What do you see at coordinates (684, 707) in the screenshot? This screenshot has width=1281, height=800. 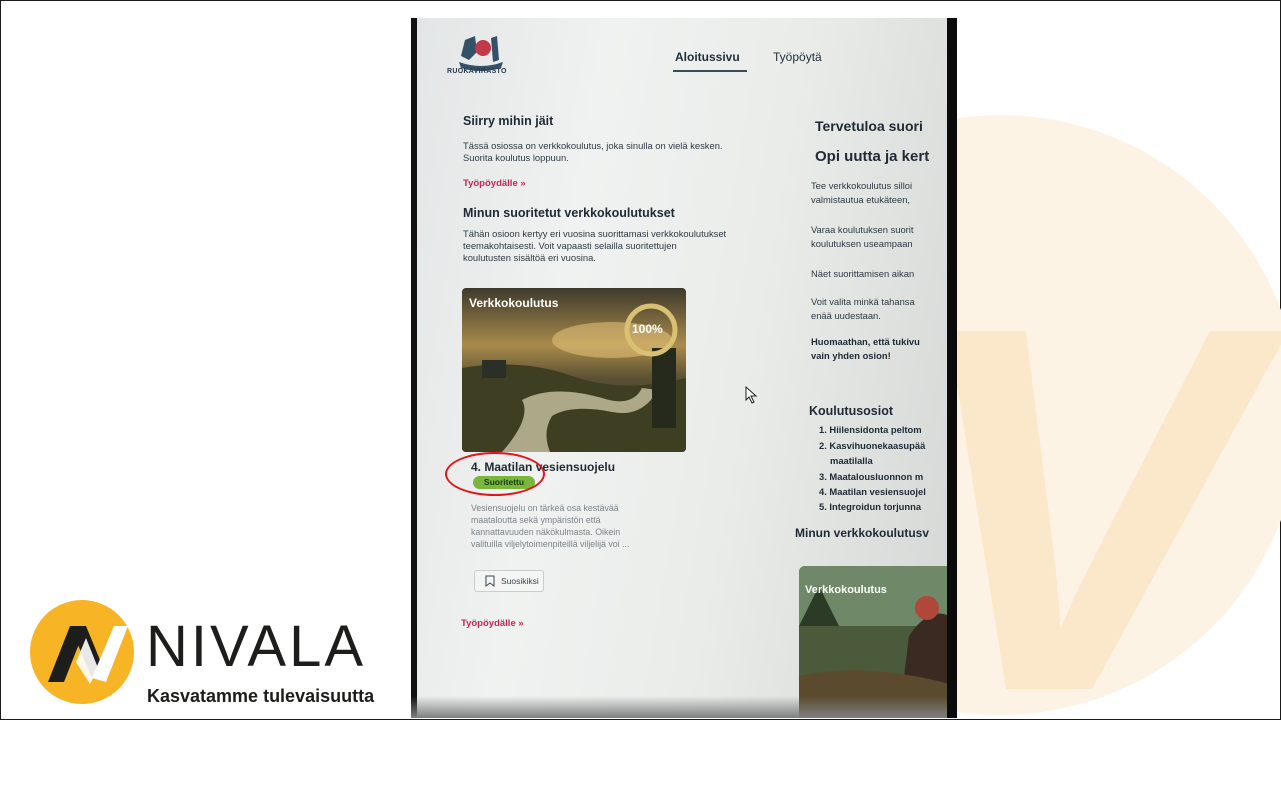 I see `screen-bottom-edge` at bounding box center [684, 707].